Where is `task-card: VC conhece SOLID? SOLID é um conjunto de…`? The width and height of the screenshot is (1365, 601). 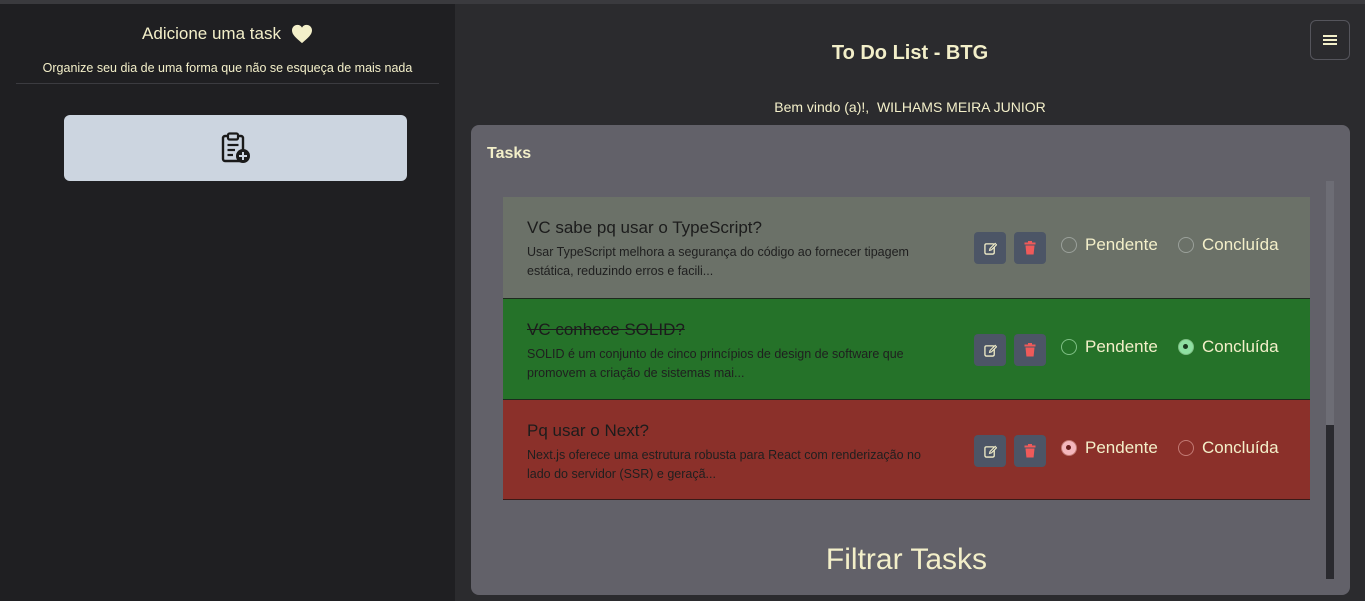
task-card: VC conhece SOLID? SOLID é um conjunto de… is located at coordinates (906, 348).